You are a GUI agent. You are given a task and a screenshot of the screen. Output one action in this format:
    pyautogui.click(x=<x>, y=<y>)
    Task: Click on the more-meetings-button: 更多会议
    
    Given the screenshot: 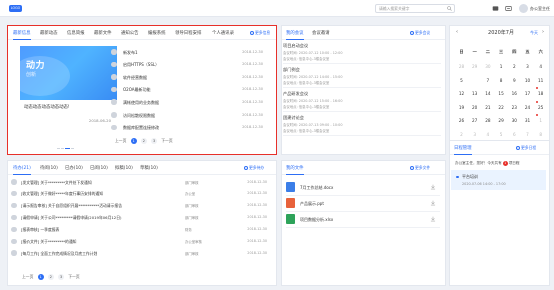 What is the action you would take?
    pyautogui.click(x=420, y=33)
    